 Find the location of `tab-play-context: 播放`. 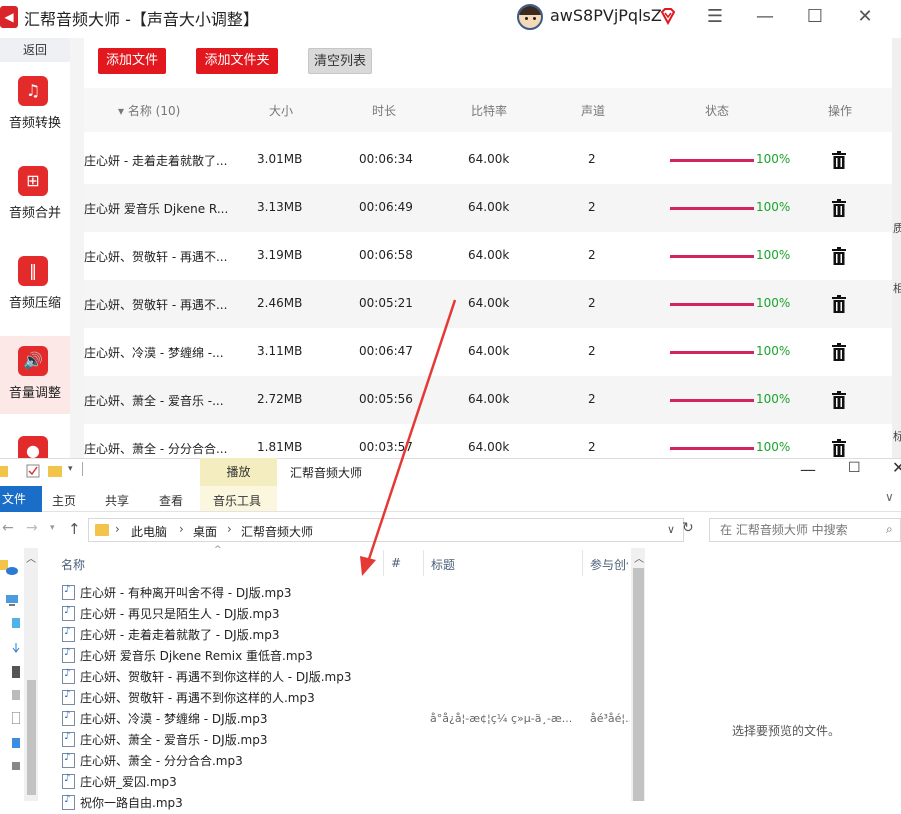

tab-play-context: 播放 is located at coordinates (238, 472).